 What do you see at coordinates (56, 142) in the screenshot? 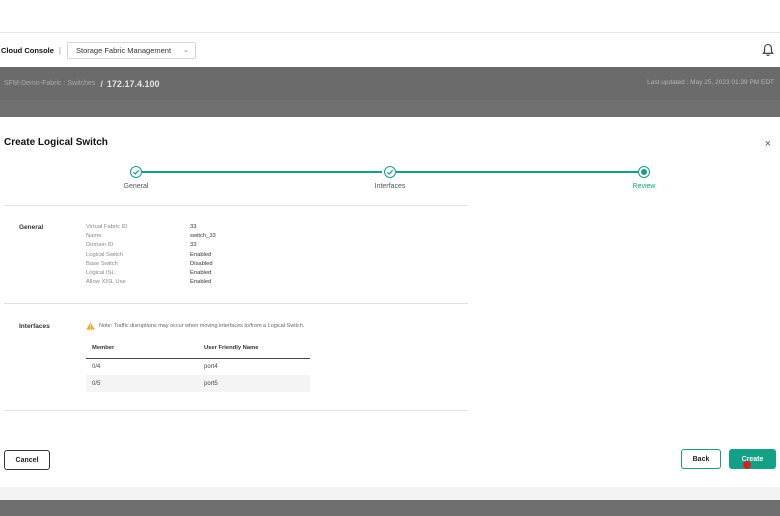
I see `dialog-title: Create Logical Switch` at bounding box center [56, 142].